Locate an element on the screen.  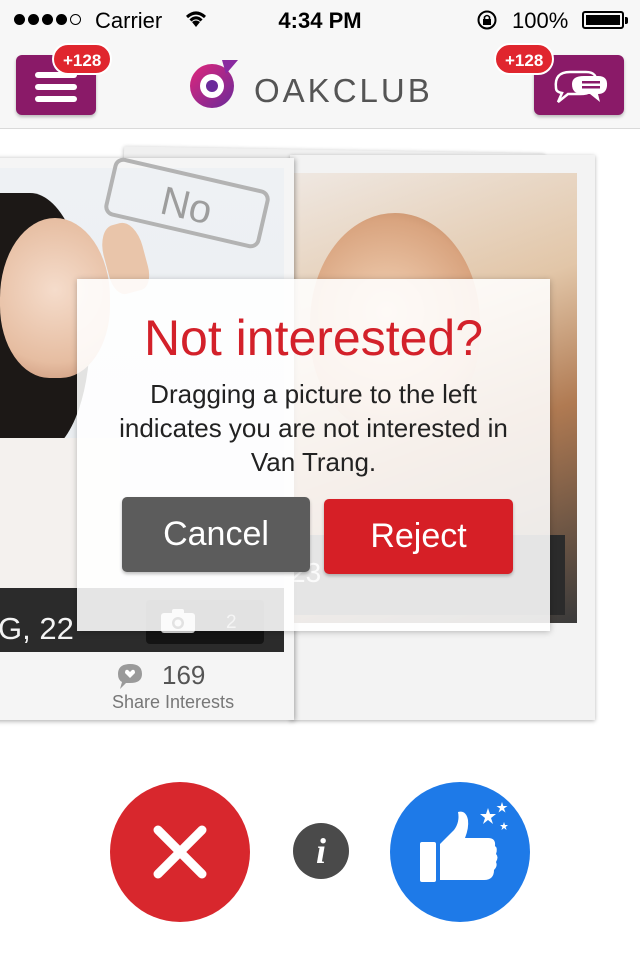
app-title: OAKCLUB is located at coordinates (343, 90).